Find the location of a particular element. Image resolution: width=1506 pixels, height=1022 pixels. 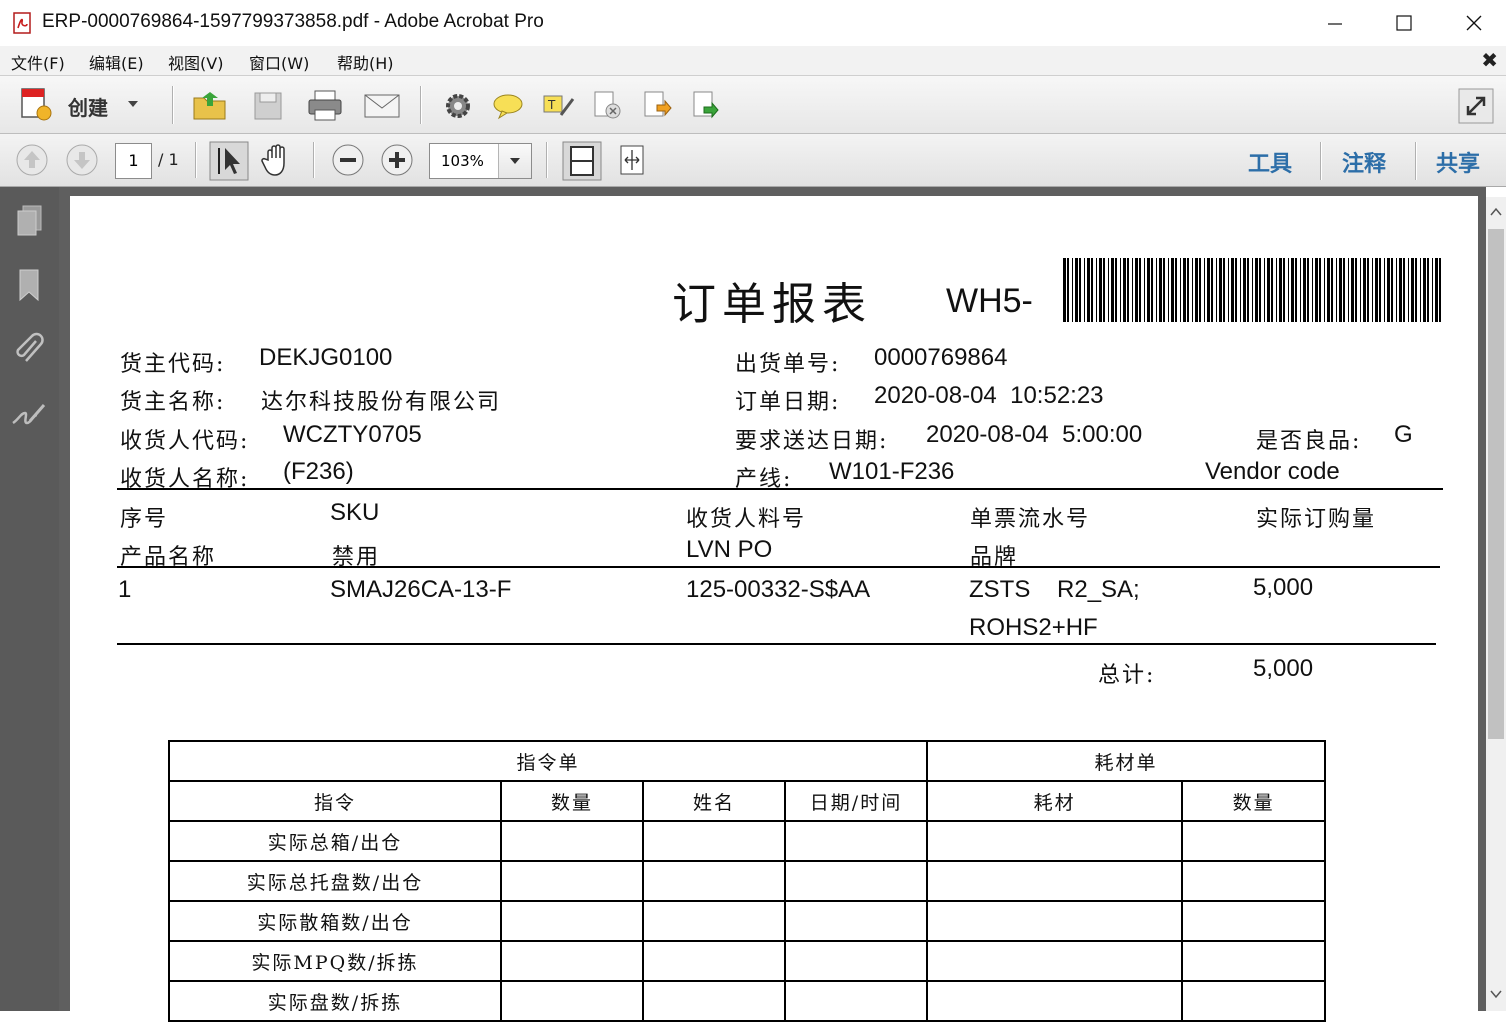

consignee-code-value: WCZTY0705 is located at coordinates (352, 434).